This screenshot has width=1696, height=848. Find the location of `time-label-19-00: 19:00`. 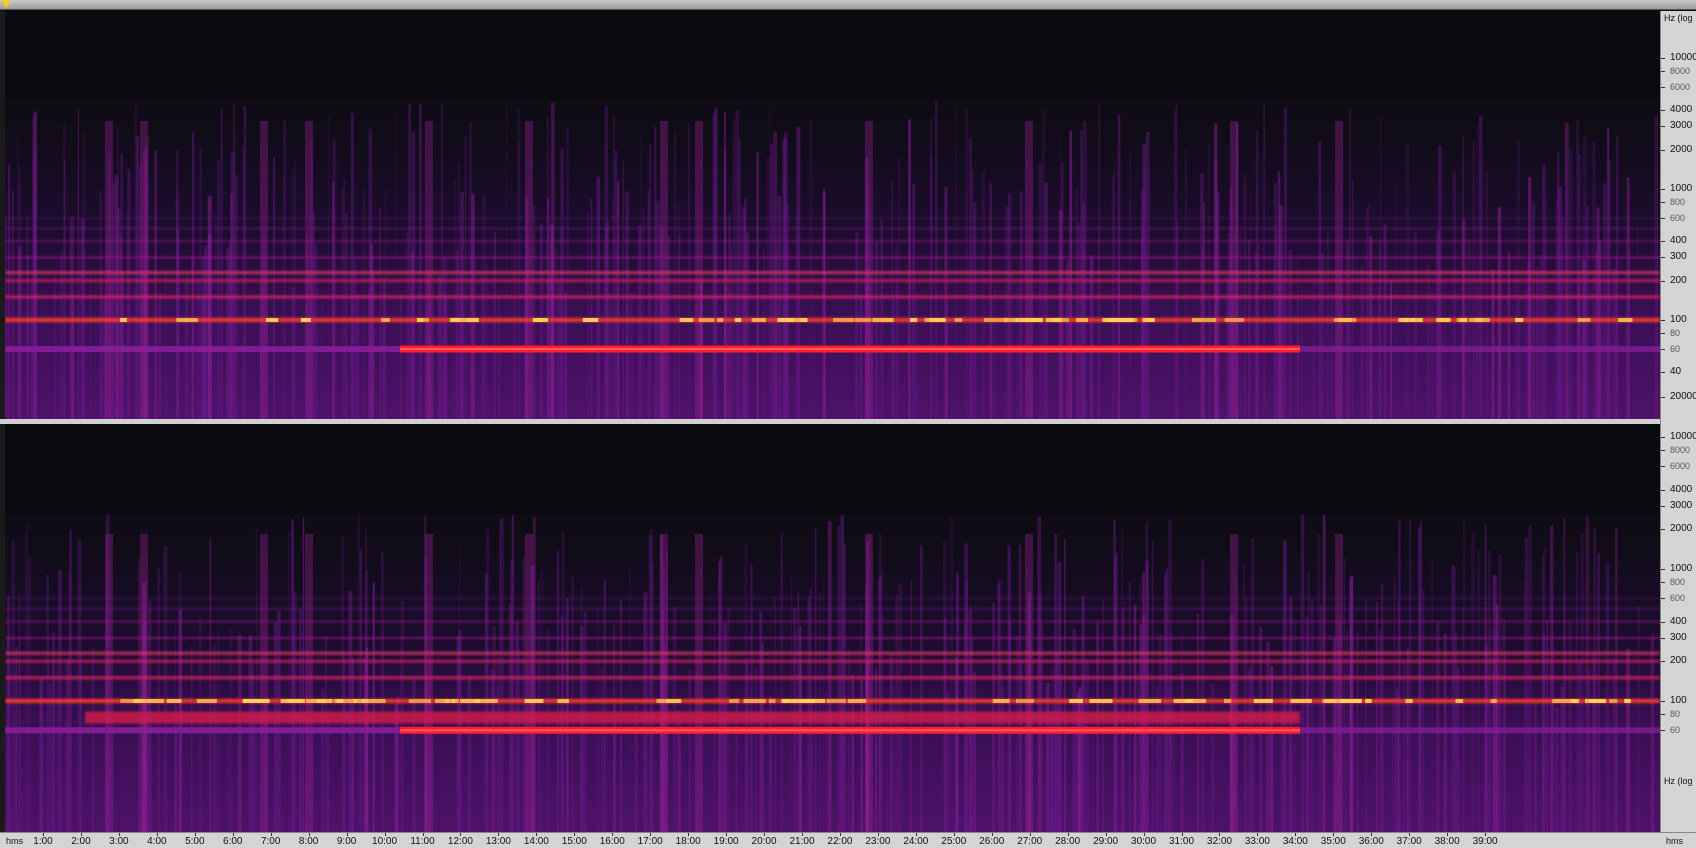

time-label-19-00: 19:00 is located at coordinates (726, 841).